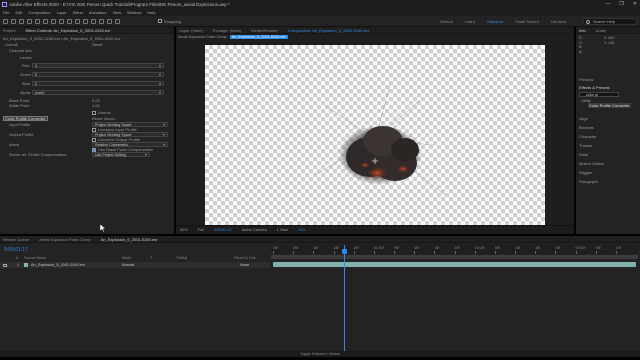 The height and width of the screenshot is (360, 640). What do you see at coordinates (85, 21) in the screenshot?
I see `brush-tool-icon` at bounding box center [85, 21].